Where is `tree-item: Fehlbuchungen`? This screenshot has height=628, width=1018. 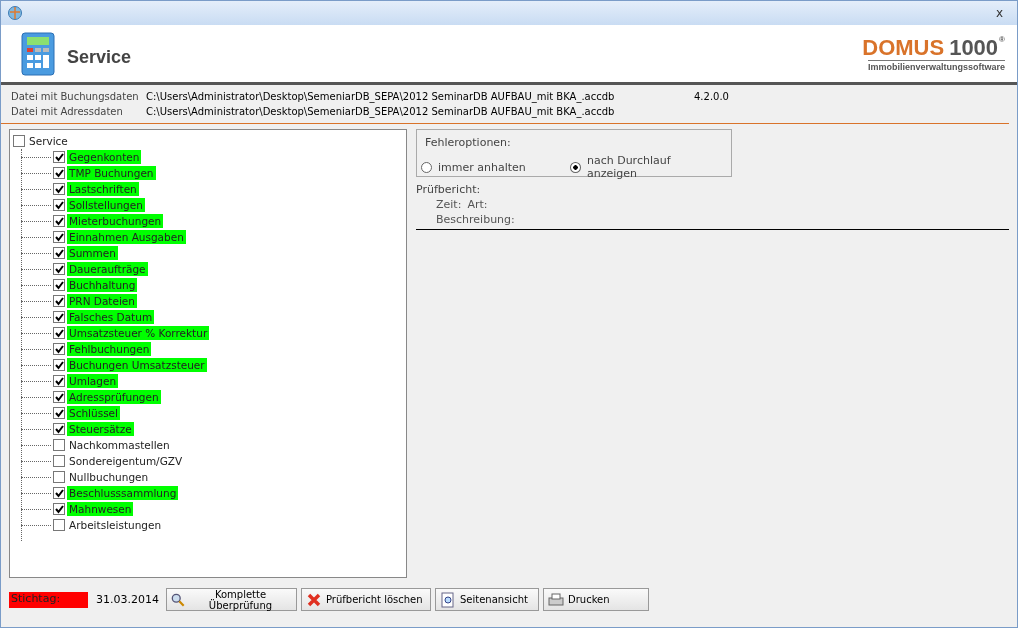
tree-item: Fehlbuchungen is located at coordinates (109, 349).